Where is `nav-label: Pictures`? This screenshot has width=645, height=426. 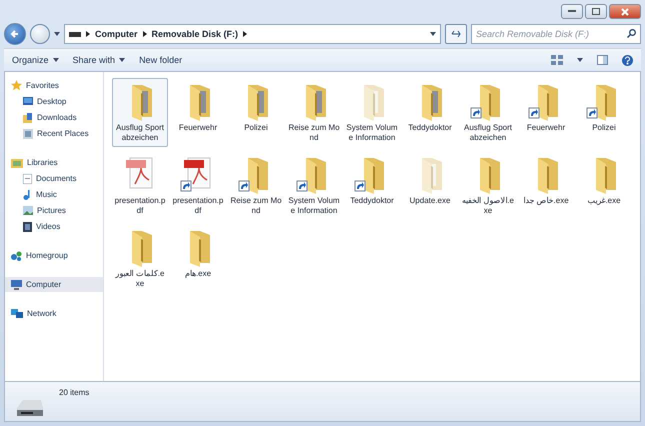 nav-label: Pictures is located at coordinates (51, 210).